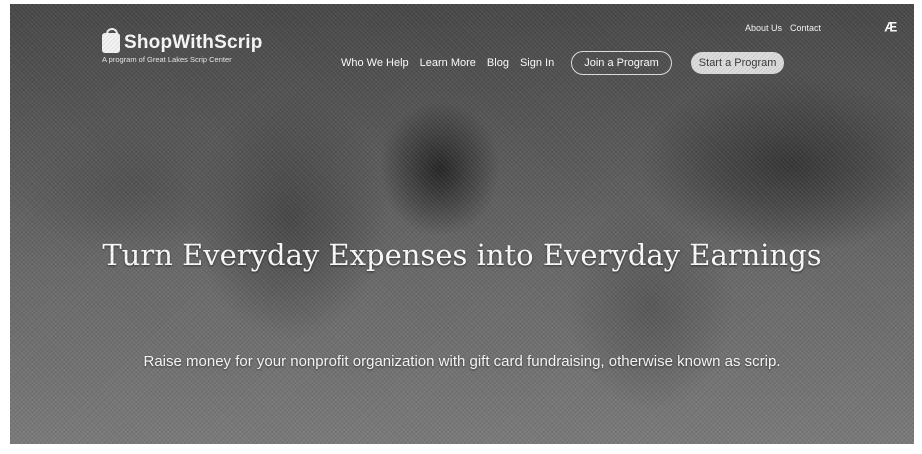 Image resolution: width=922 pixels, height=454 pixels. Describe the element at coordinates (448, 63) in the screenshot. I see `nav-learn-more: Learn More` at that location.